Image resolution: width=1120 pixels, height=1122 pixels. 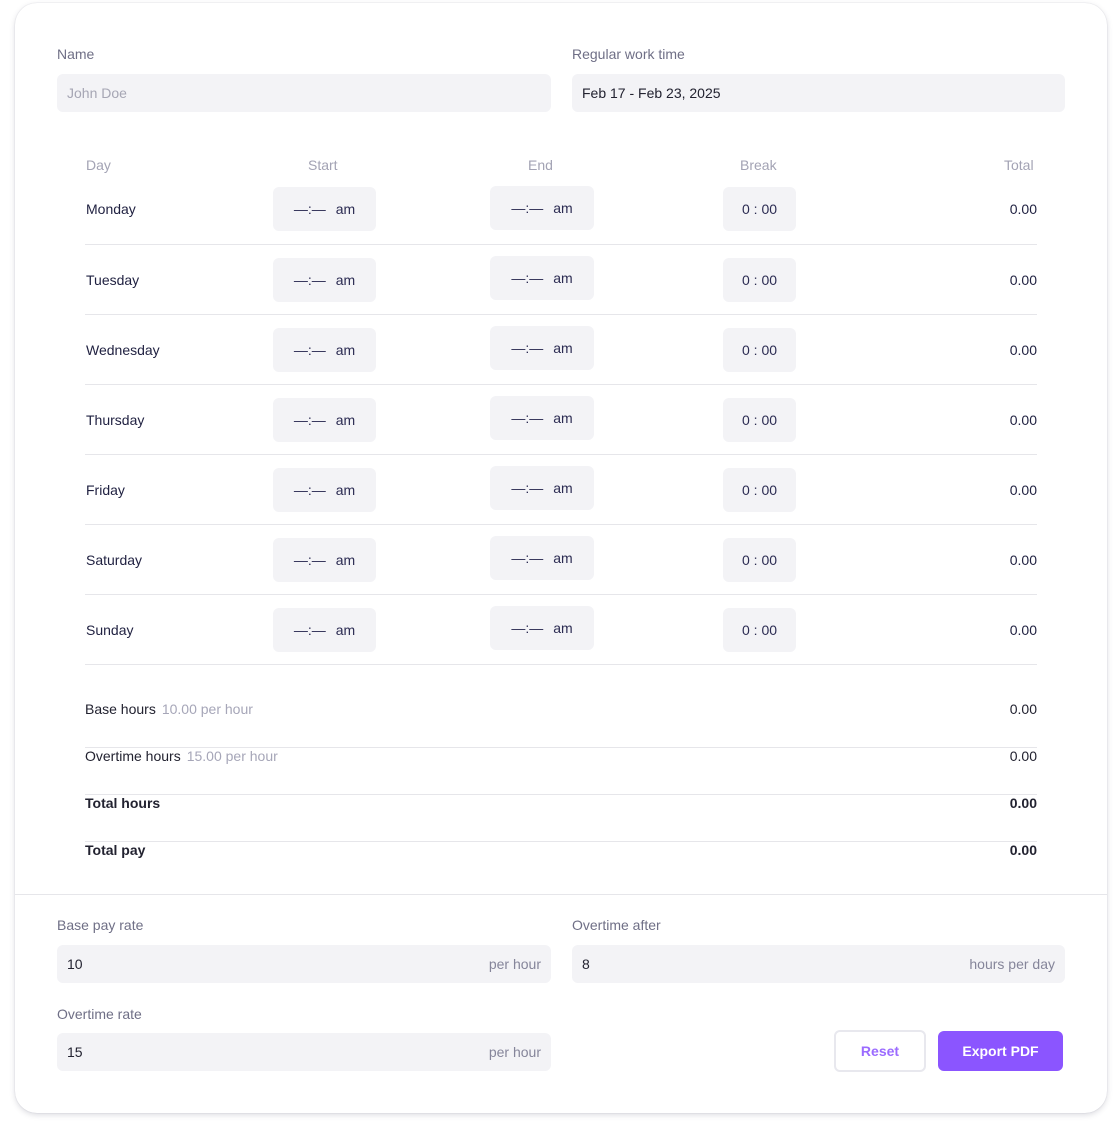 I want to click on overtime-after-label: Overtime after, so click(x=616, y=925).